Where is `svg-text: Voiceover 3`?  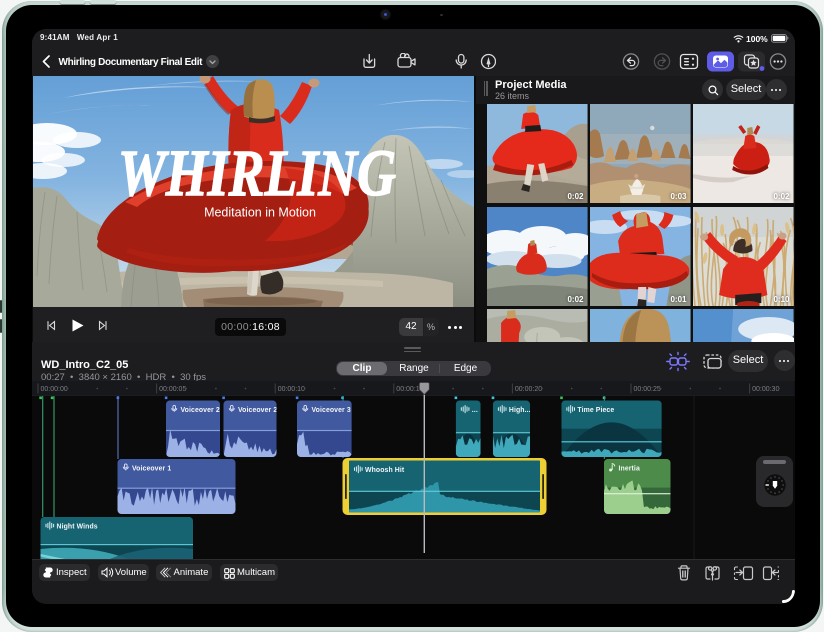 svg-text: Voiceover 3 is located at coordinates (331, 410).